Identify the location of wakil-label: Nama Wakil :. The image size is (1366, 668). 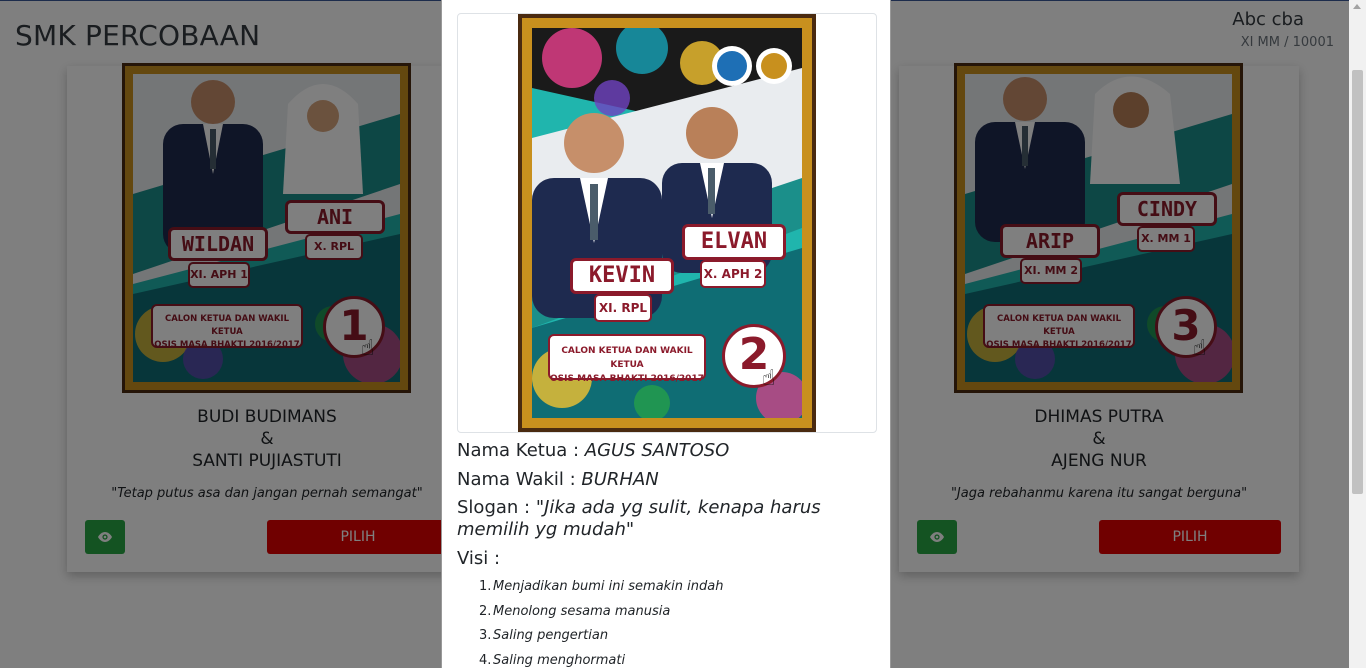
(516, 479).